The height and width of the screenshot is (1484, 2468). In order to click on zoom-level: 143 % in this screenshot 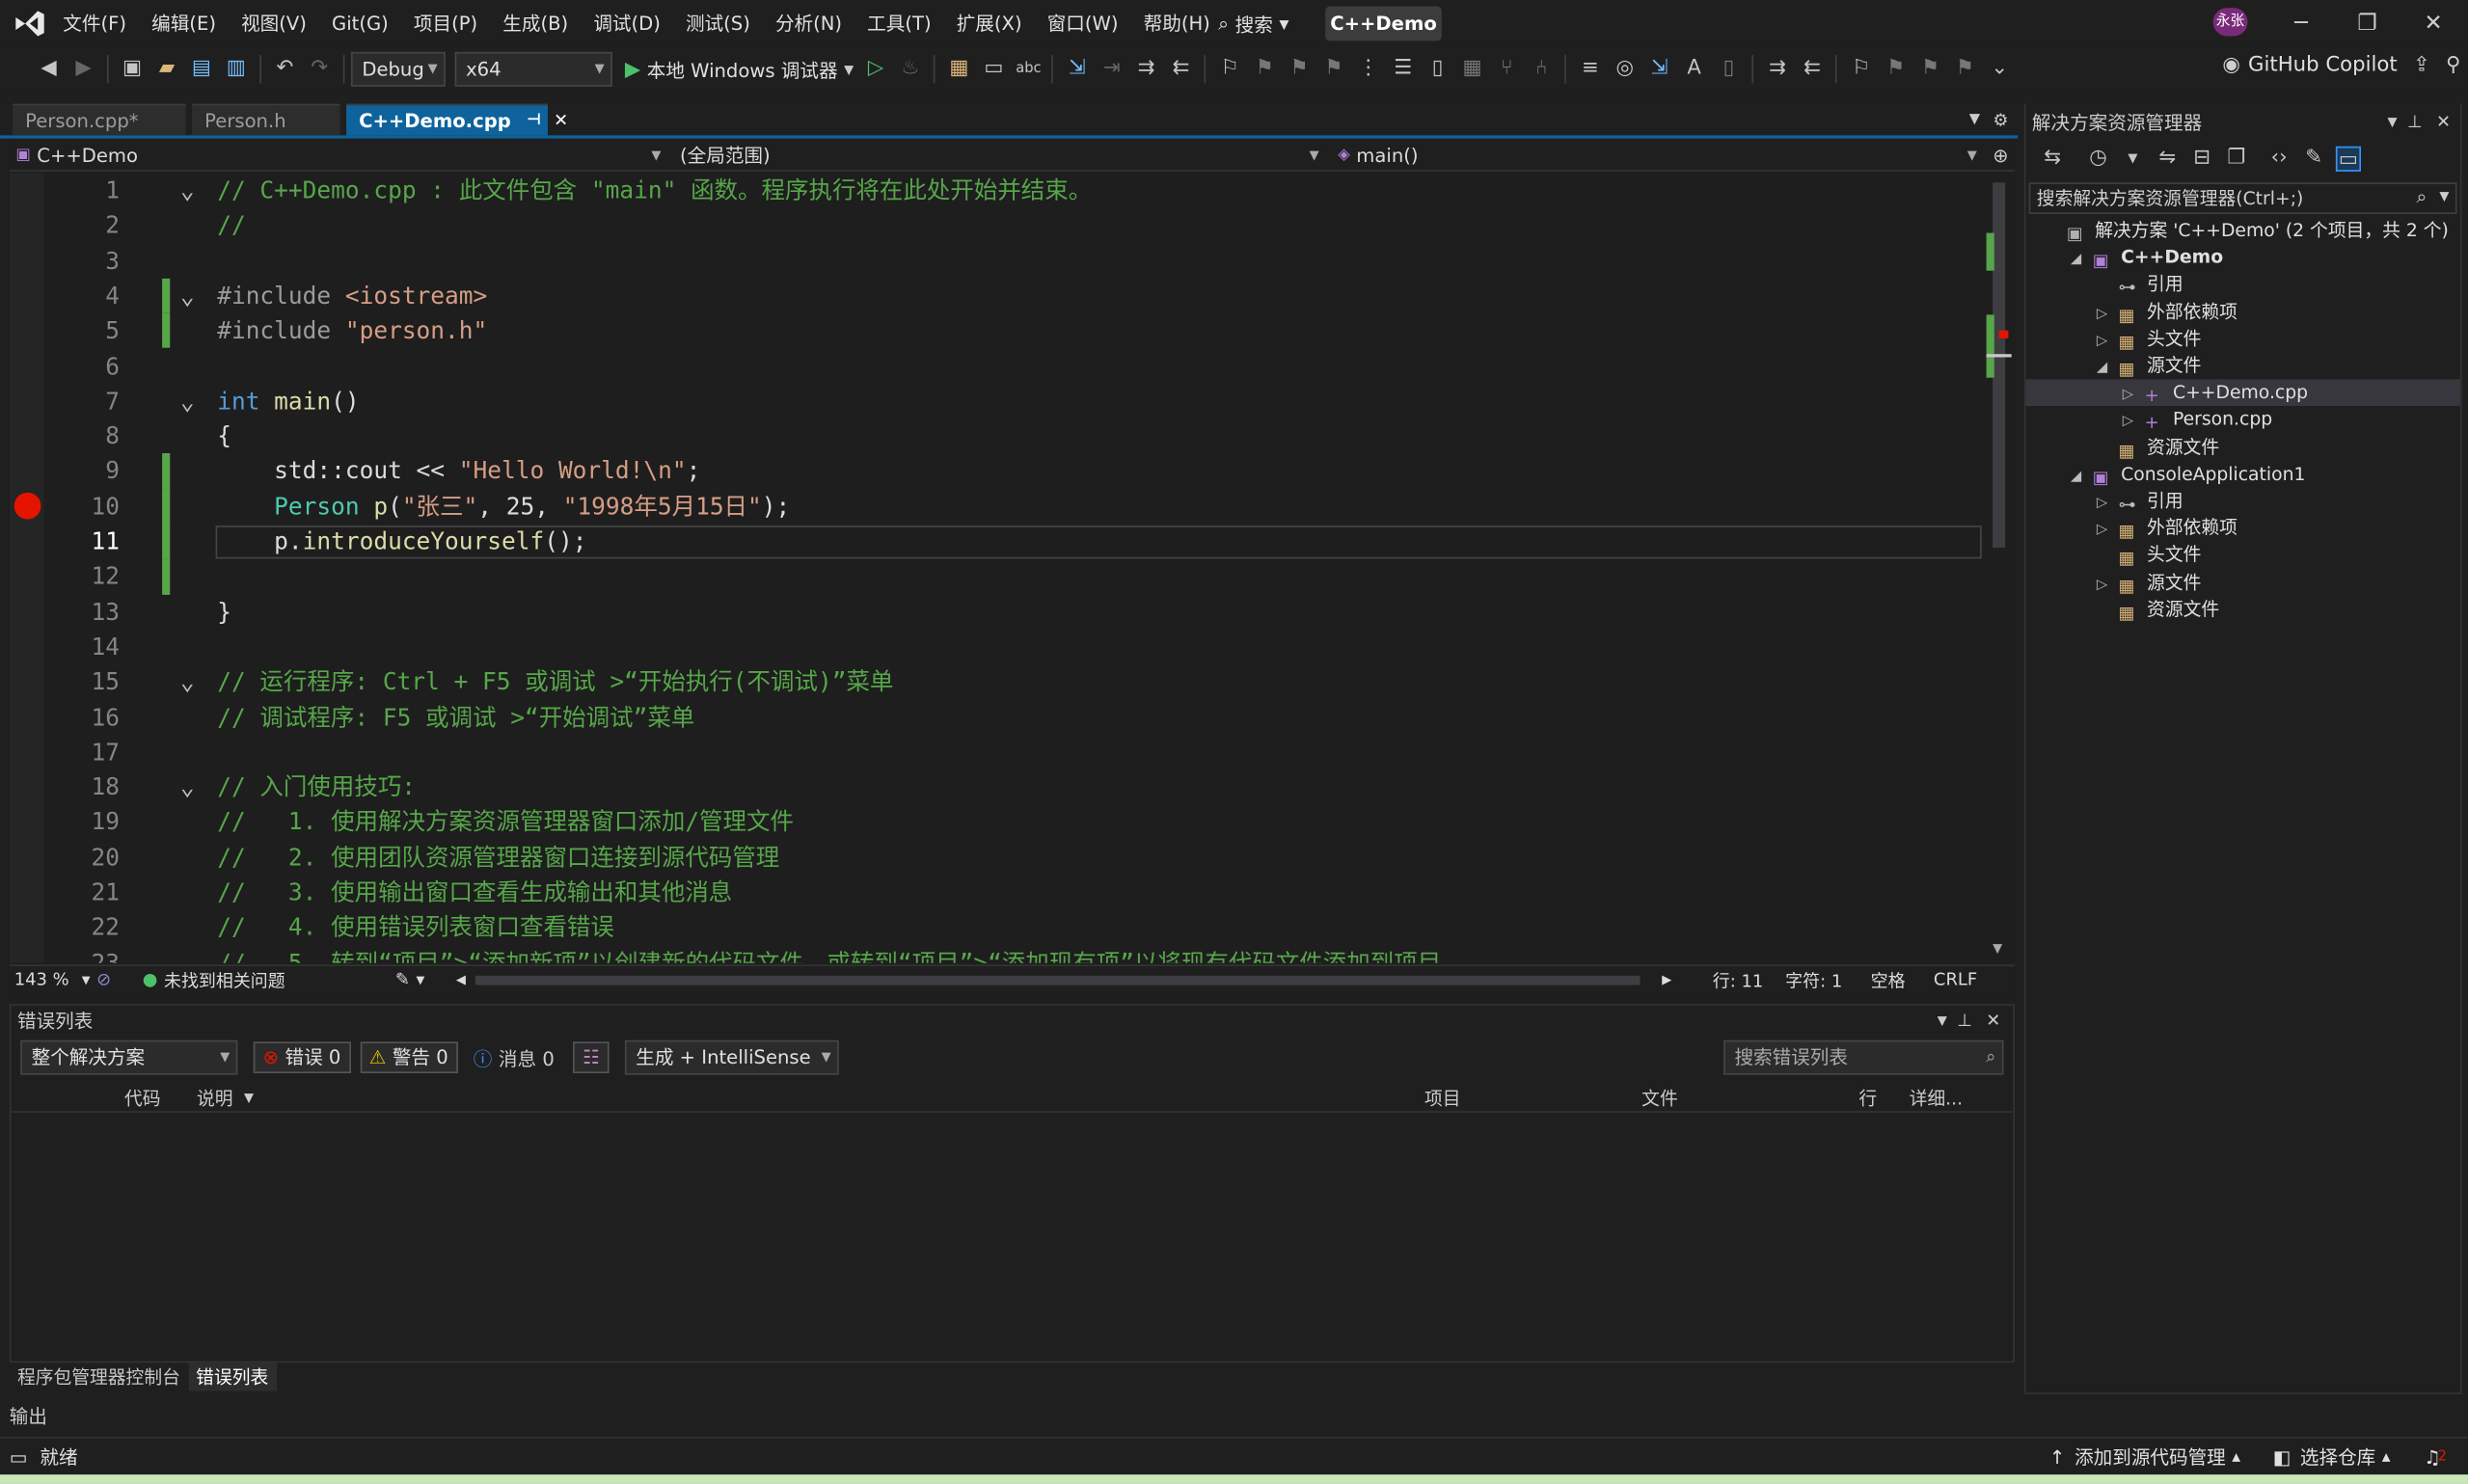, I will do `click(41, 979)`.